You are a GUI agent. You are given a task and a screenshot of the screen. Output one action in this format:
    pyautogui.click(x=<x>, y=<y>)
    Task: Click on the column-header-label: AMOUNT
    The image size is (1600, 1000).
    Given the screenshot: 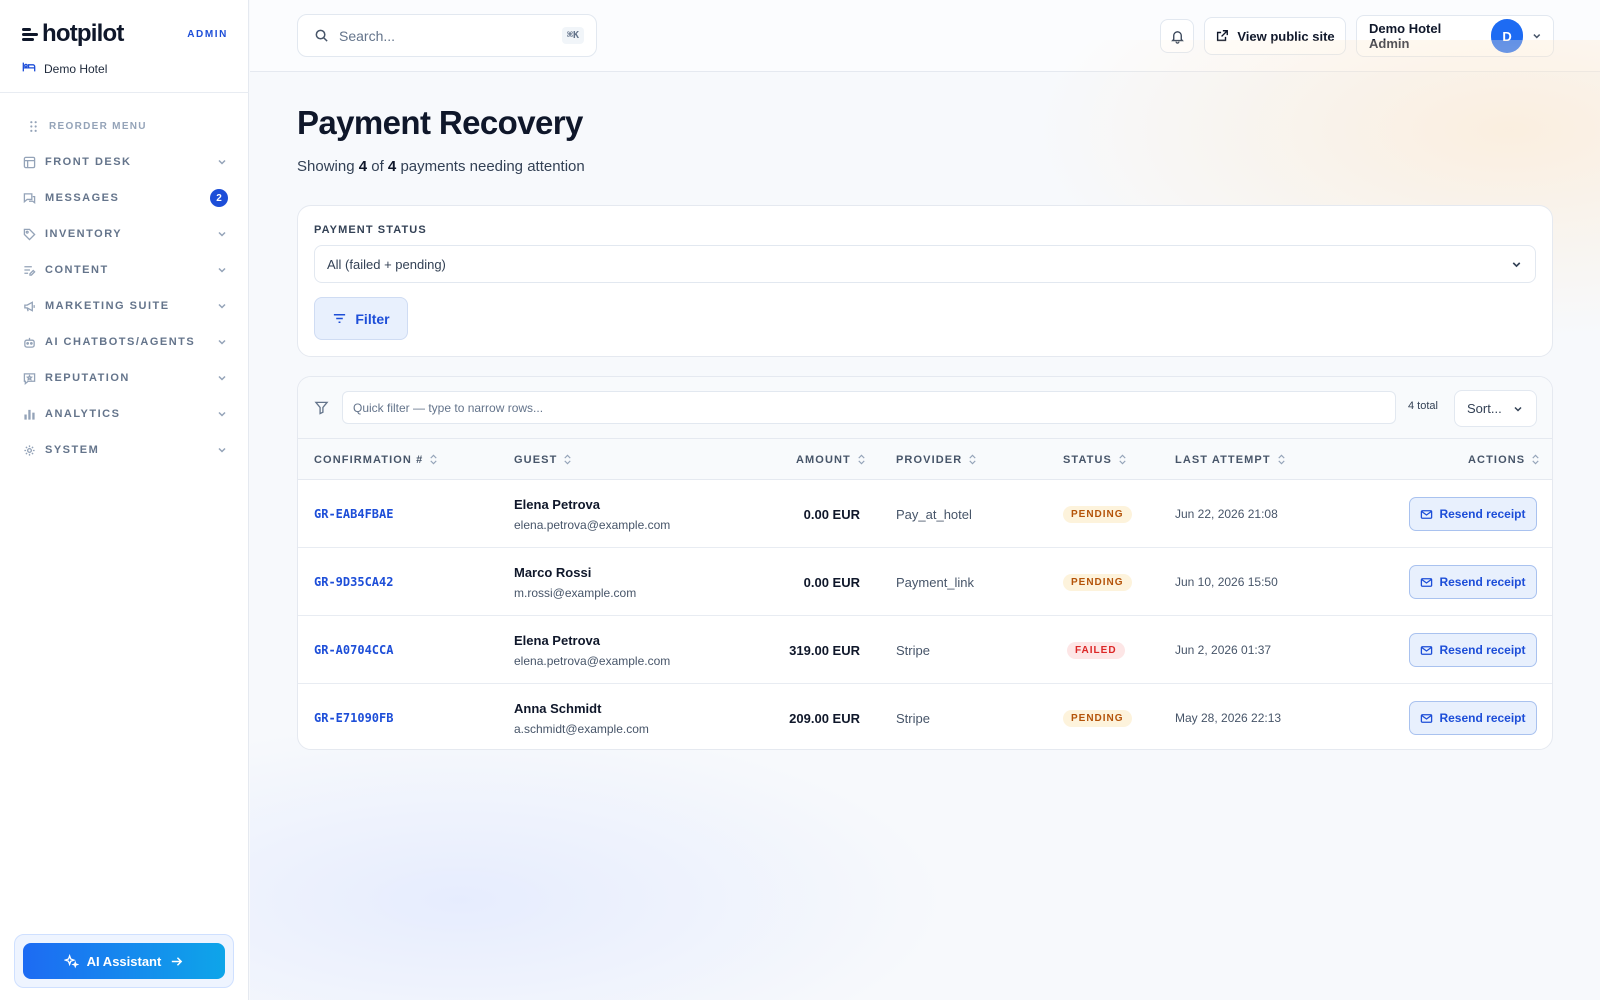 What is the action you would take?
    pyautogui.click(x=823, y=459)
    